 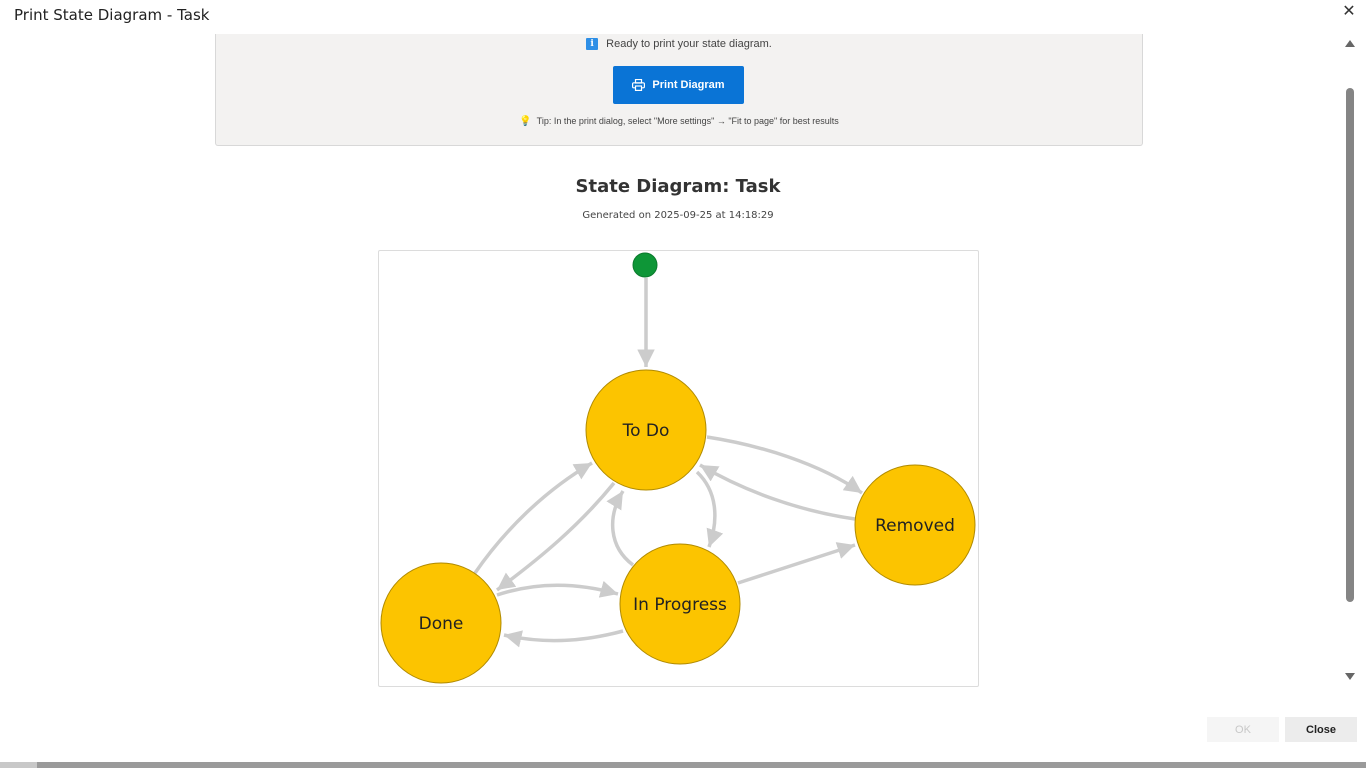 I want to click on state-done: Done, so click(x=441, y=623).